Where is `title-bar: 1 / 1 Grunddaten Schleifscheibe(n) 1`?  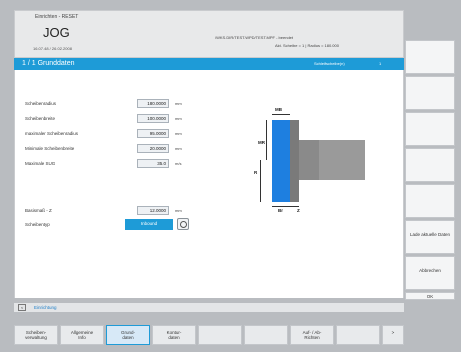
title-bar: 1 / 1 Grunddaten Schleifscheibe(n) 1 is located at coordinates (209, 64).